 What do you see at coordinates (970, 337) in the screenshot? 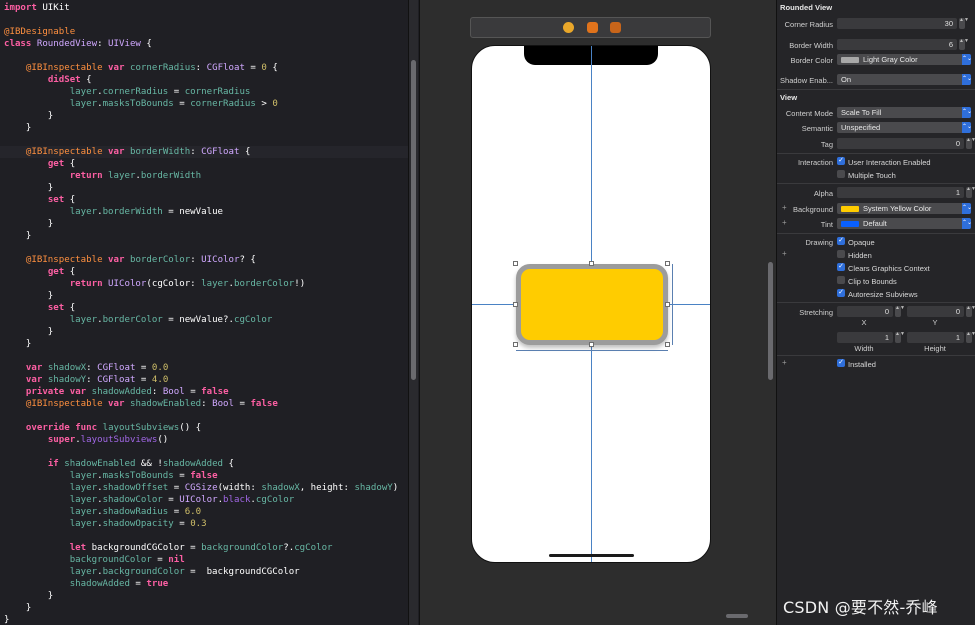
I see `stretch-height-stepper: ▲▼` at bounding box center [970, 337].